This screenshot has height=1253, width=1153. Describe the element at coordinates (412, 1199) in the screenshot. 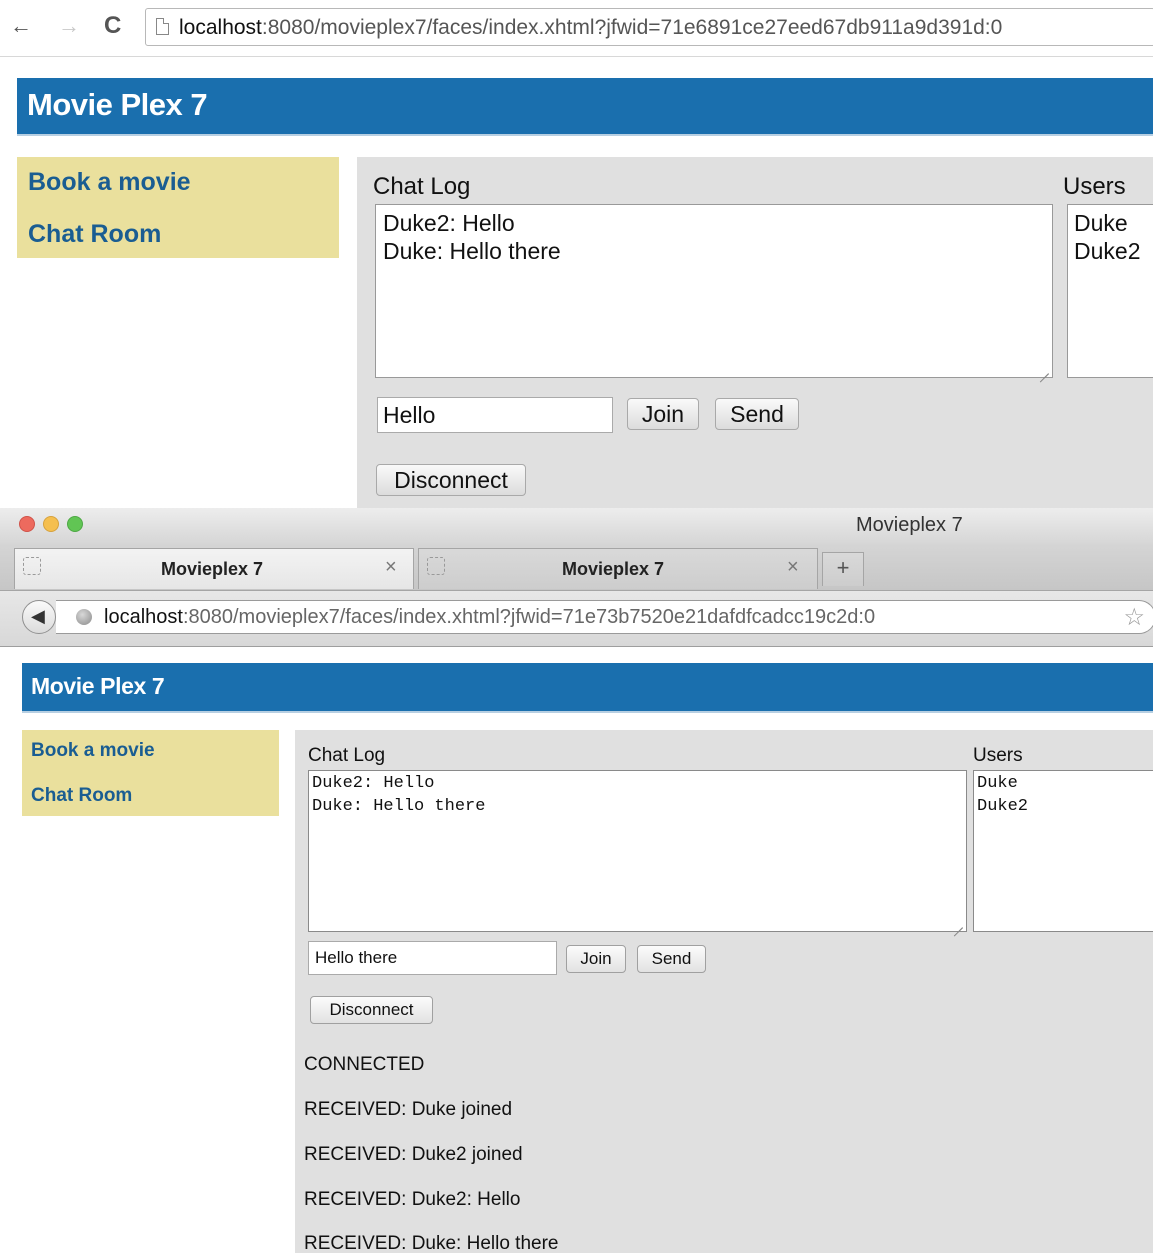

I see `status-line: RECEIVED: Duke2: Hello` at that location.